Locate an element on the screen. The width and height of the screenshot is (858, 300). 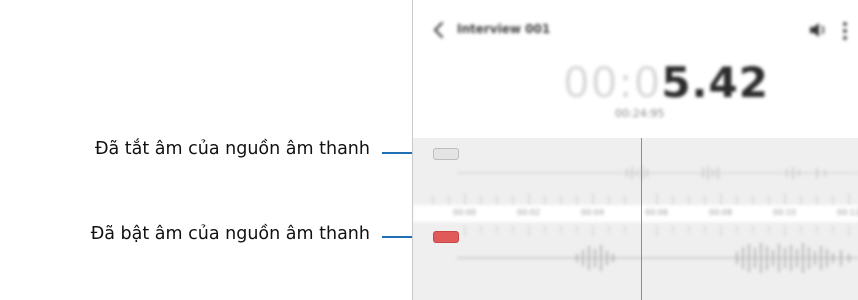
back-icon is located at coordinates (439, 30).